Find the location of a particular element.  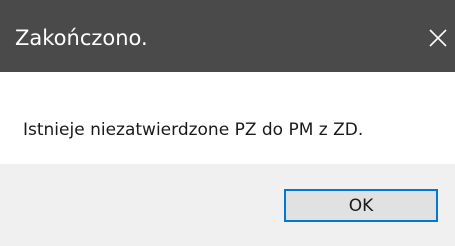

dialog-message: Istnieje niezatwierdzone PZ do PM z ZD. is located at coordinates (193, 130).